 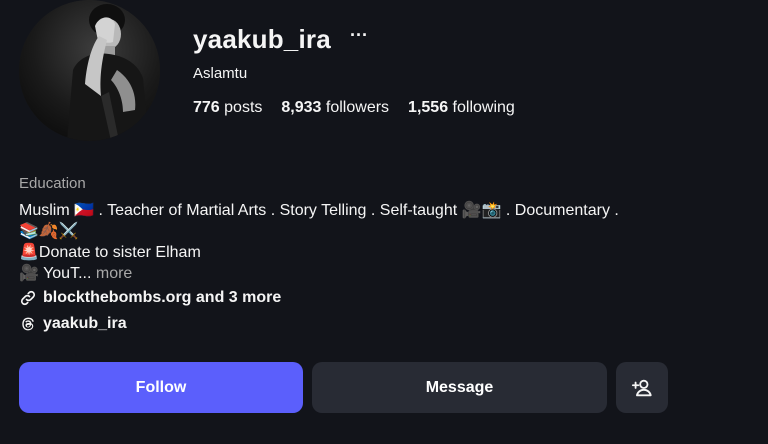 I want to click on profile-full-name: Aslamtu, so click(x=220, y=73).